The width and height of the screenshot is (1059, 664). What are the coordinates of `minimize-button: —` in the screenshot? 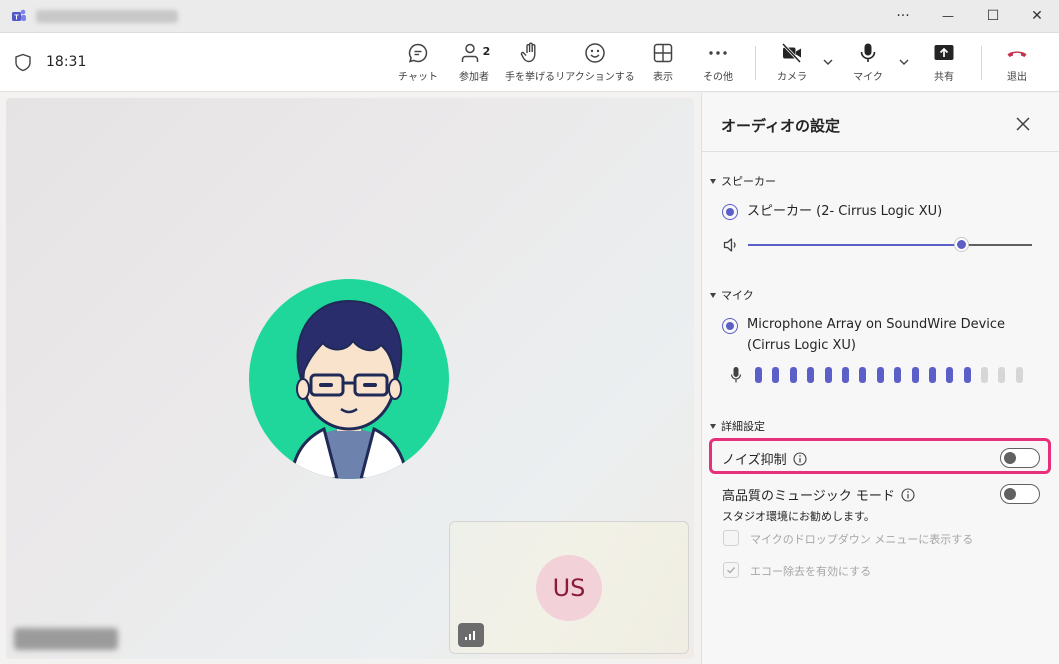 It's located at (948, 16).